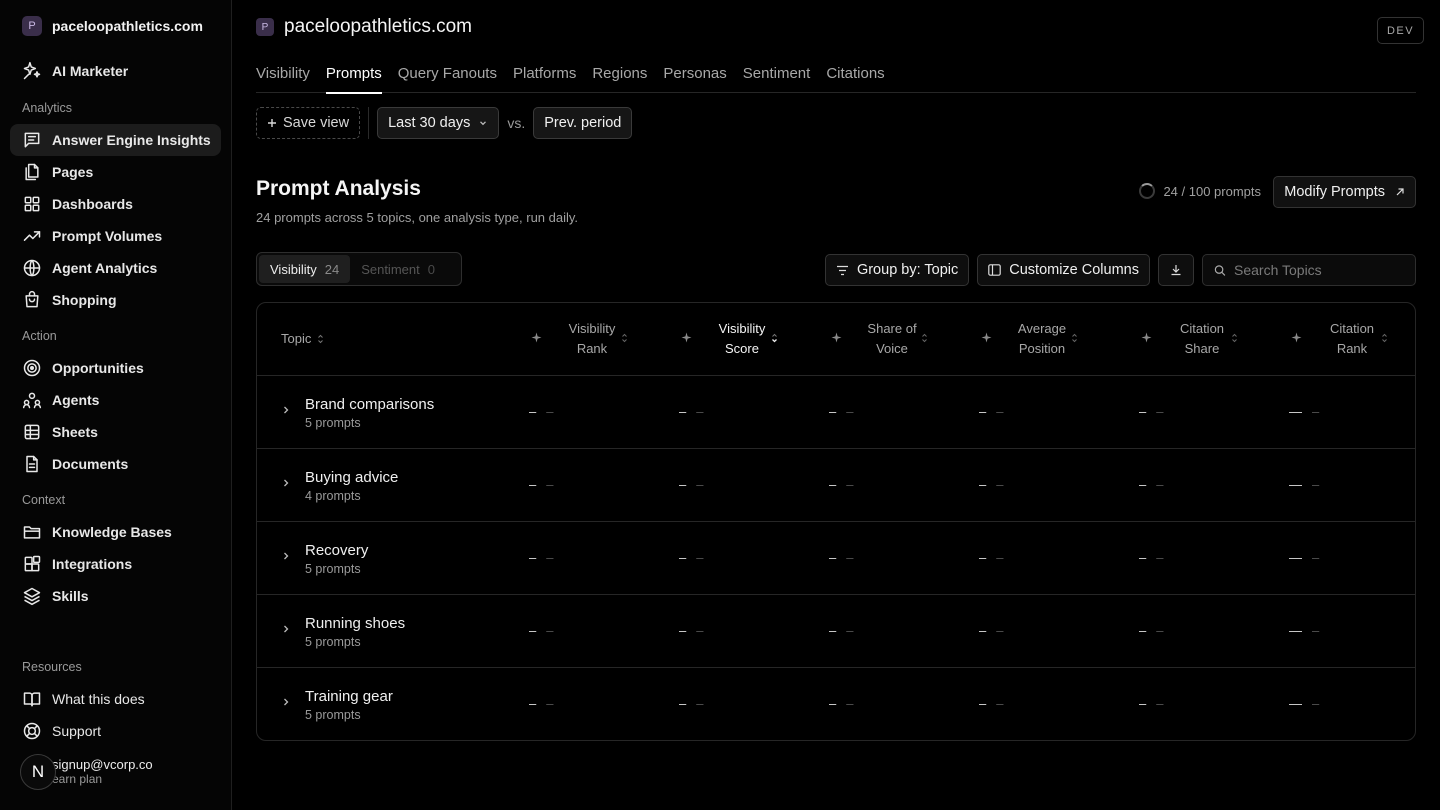 Image resolution: width=1440 pixels, height=810 pixels. I want to click on sidebar-item-agent-analytics: Agent Analytics, so click(115, 268).